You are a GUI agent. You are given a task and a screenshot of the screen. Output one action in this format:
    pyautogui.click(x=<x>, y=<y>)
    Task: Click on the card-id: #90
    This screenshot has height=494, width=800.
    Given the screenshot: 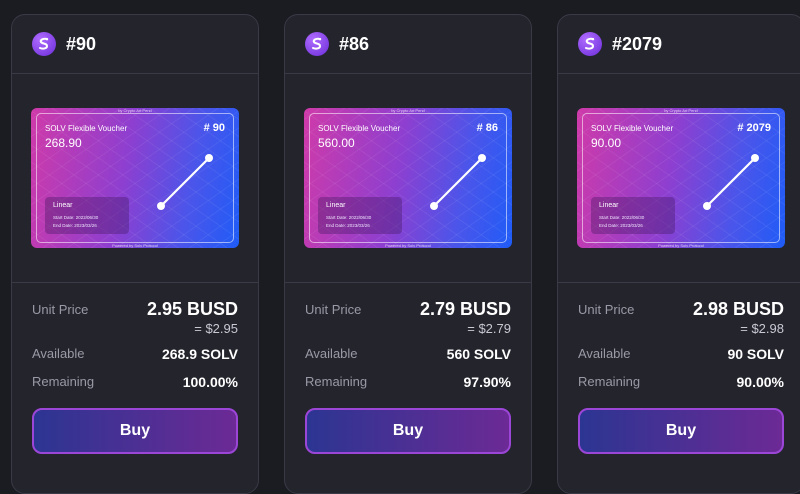 What is the action you would take?
    pyautogui.click(x=81, y=43)
    